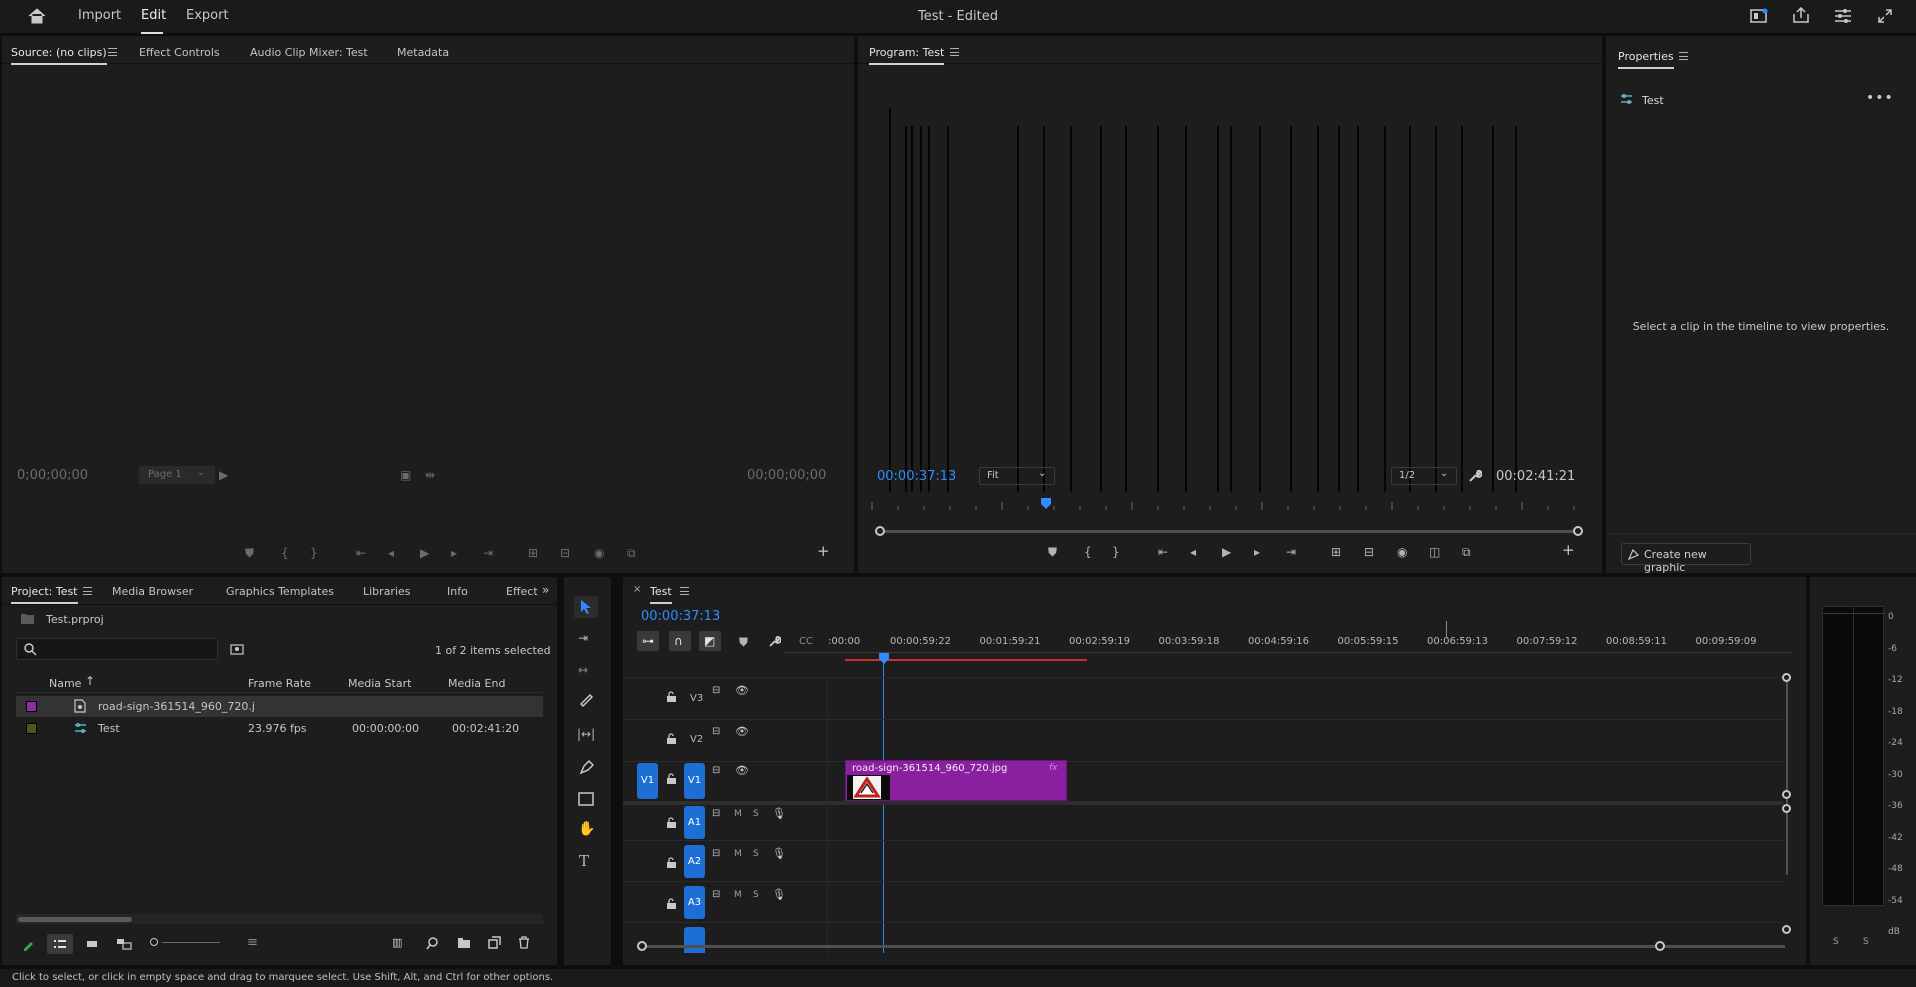  Describe the element at coordinates (44, 594) in the screenshot. I see `tab-project: Project: Test` at that location.